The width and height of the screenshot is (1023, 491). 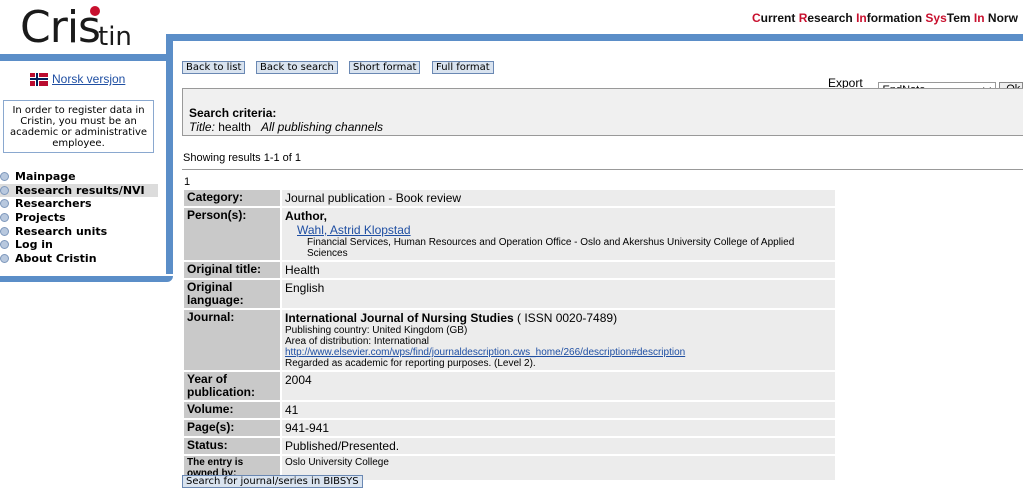 I want to click on logo-cris-text: Cris, so click(x=60, y=27).